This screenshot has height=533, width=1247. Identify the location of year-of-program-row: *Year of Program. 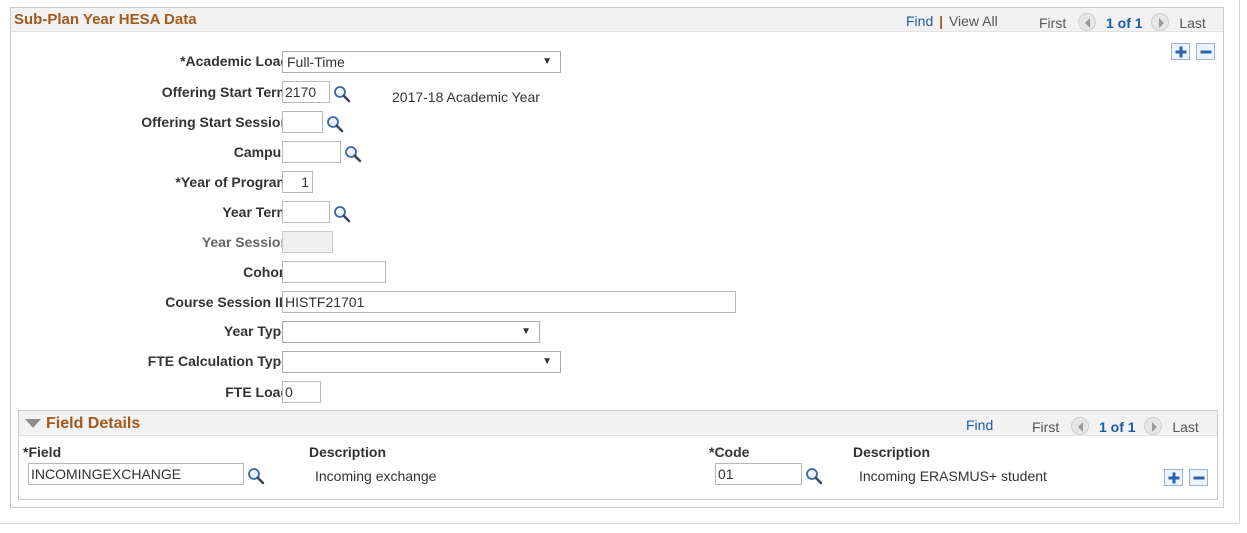
(150, 184).